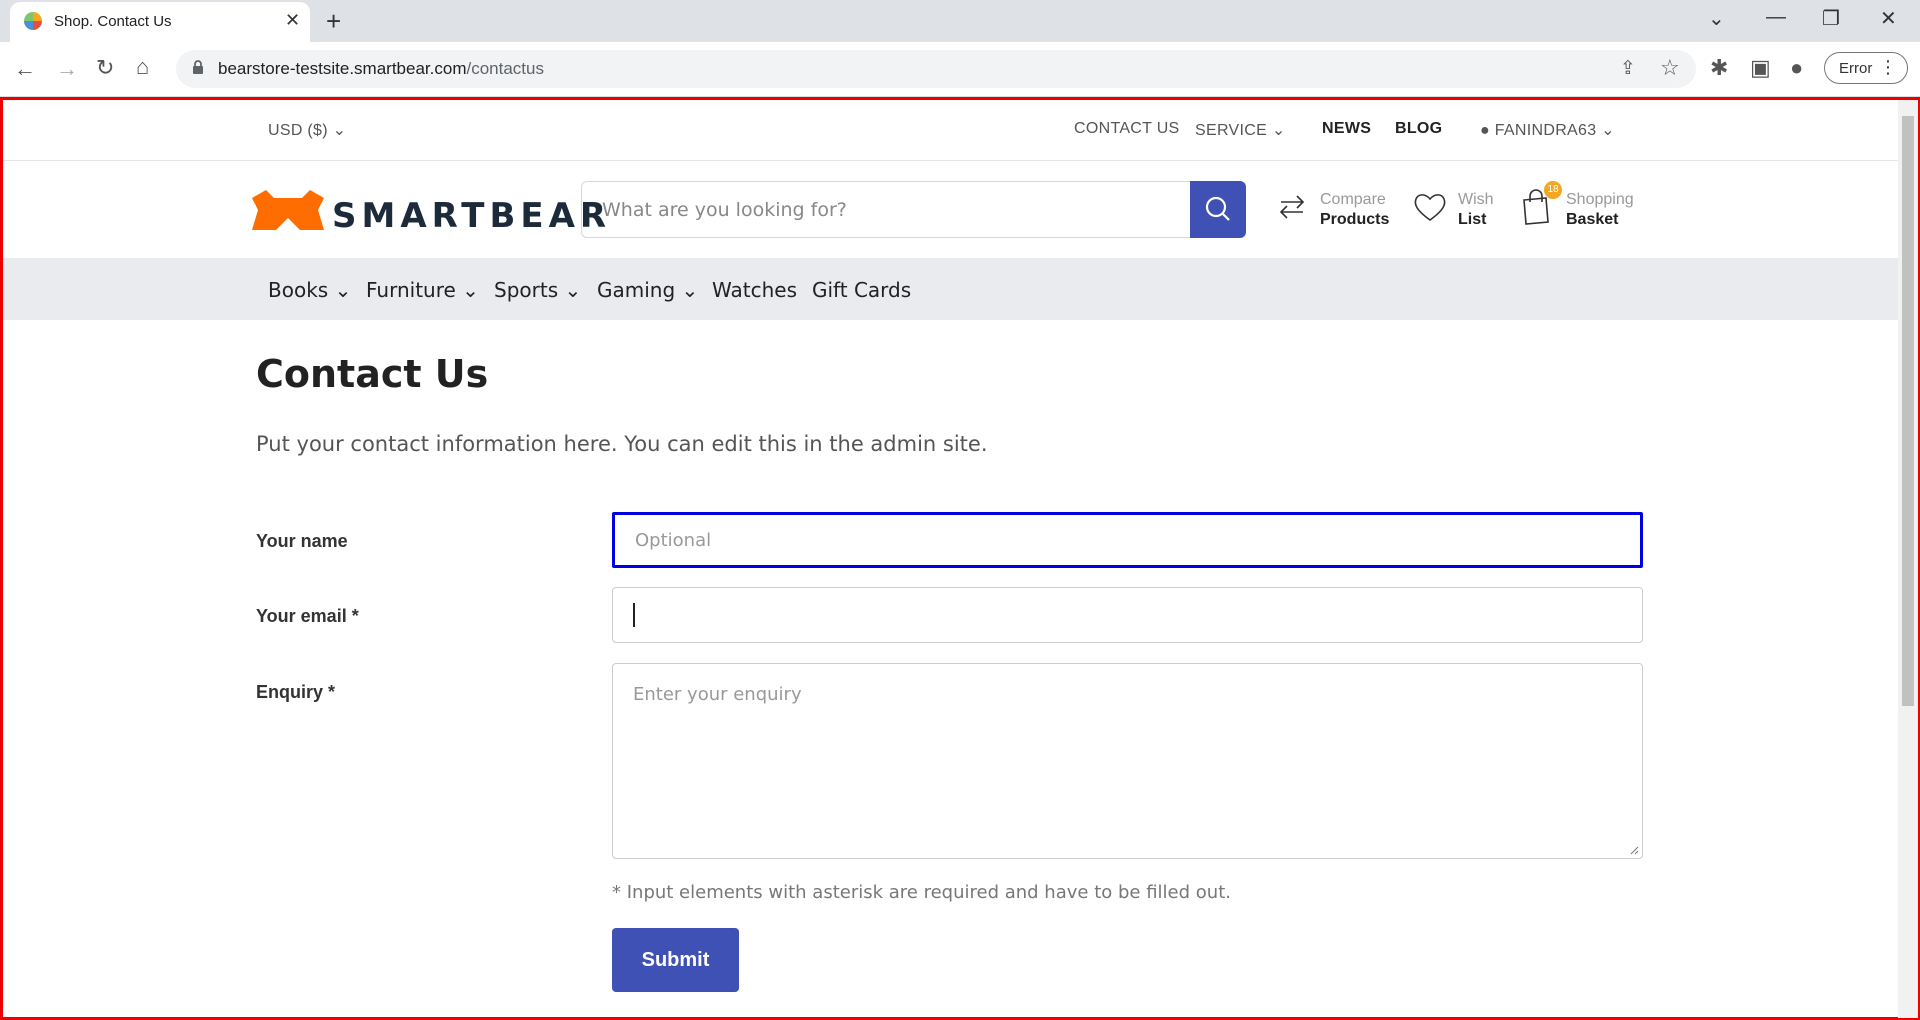 This screenshot has width=1920, height=1020. I want to click on scrollbar-thumb, so click(1908, 411).